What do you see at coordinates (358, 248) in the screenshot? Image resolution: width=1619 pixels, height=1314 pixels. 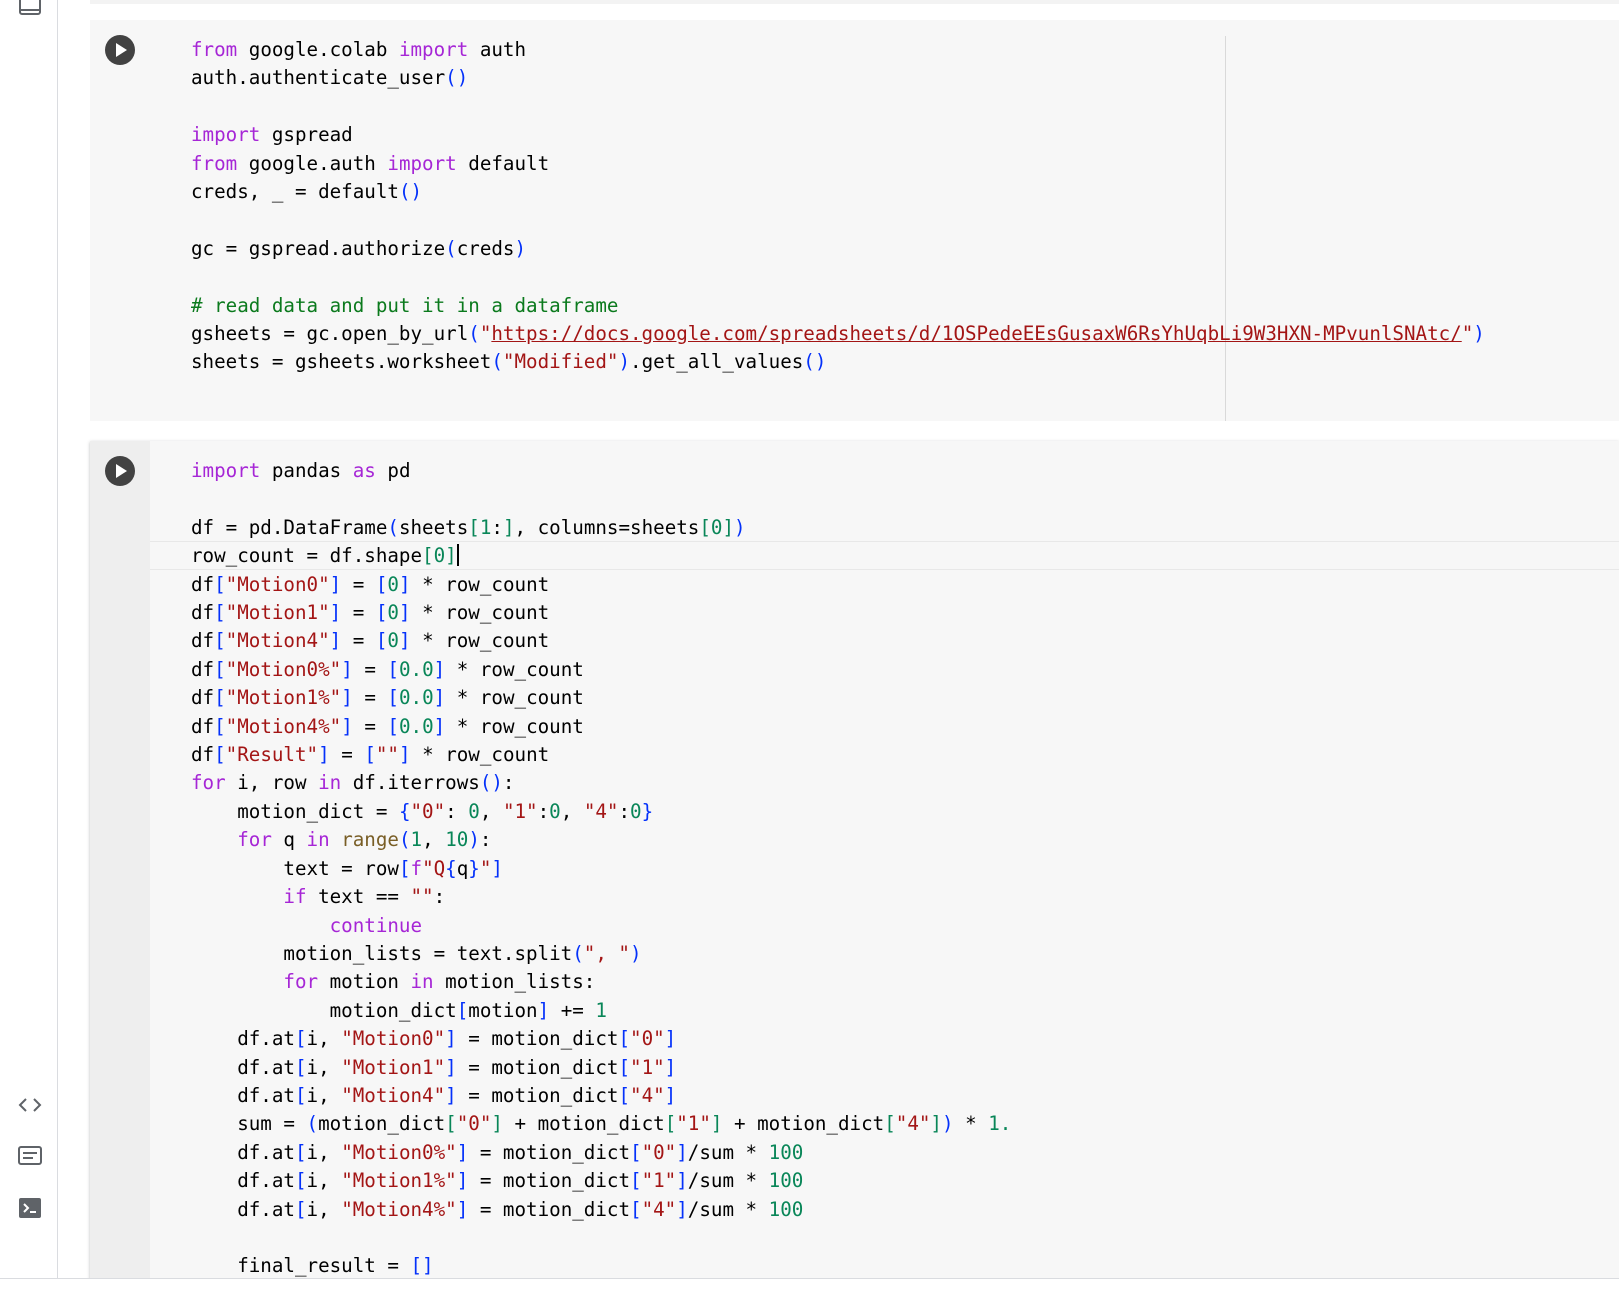 I see `code-line: gc = gspread.authorize(creds)` at bounding box center [358, 248].